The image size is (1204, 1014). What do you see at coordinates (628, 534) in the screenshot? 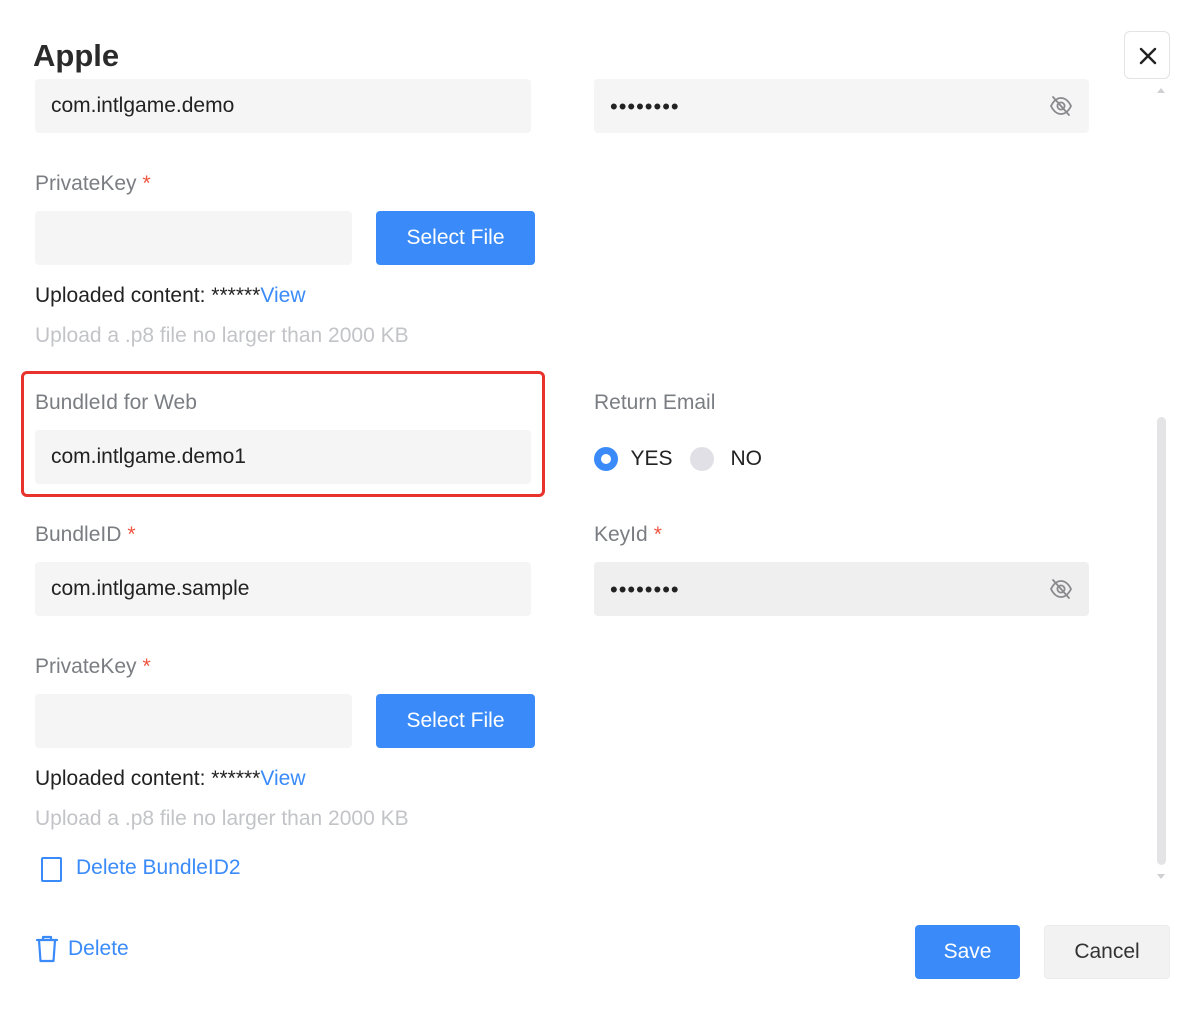
I see `keyid-2-label: KeyId *` at bounding box center [628, 534].